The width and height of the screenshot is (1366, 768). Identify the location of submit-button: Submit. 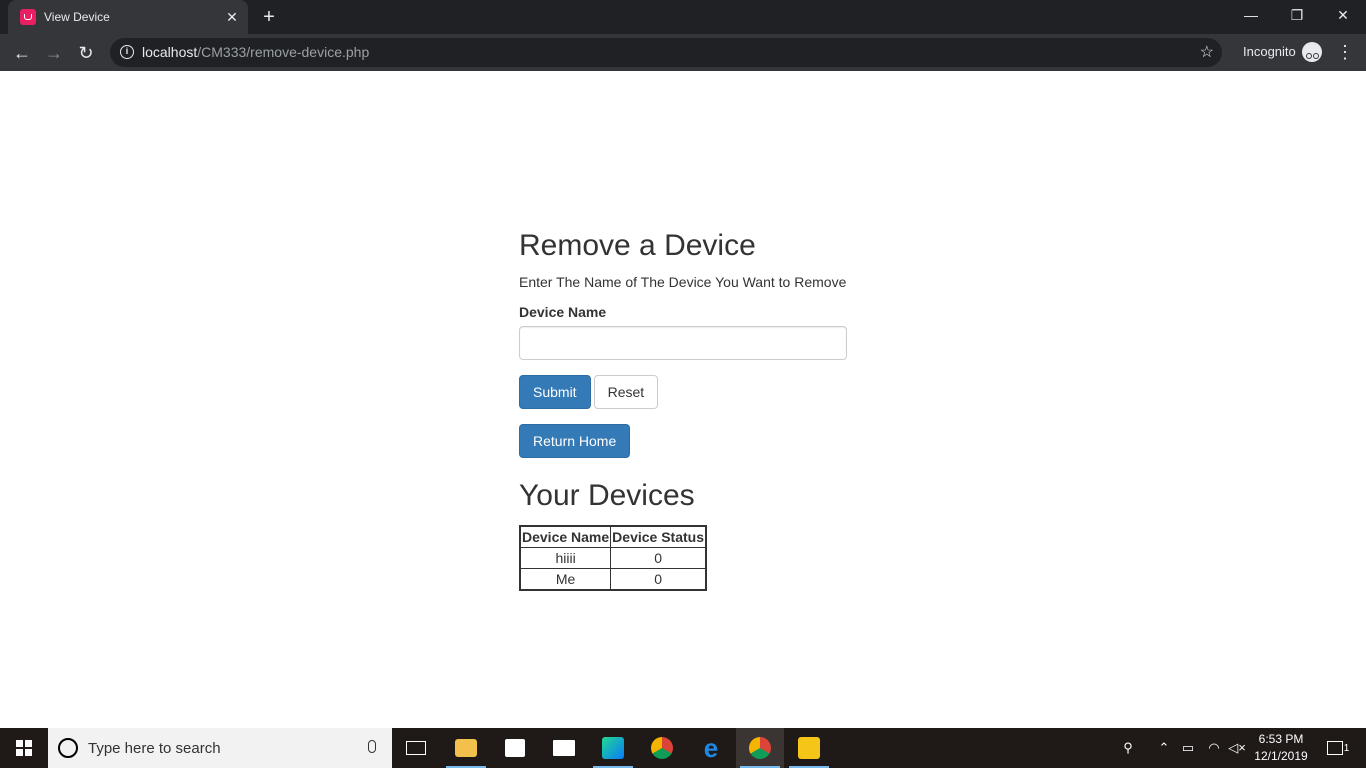
(555, 392).